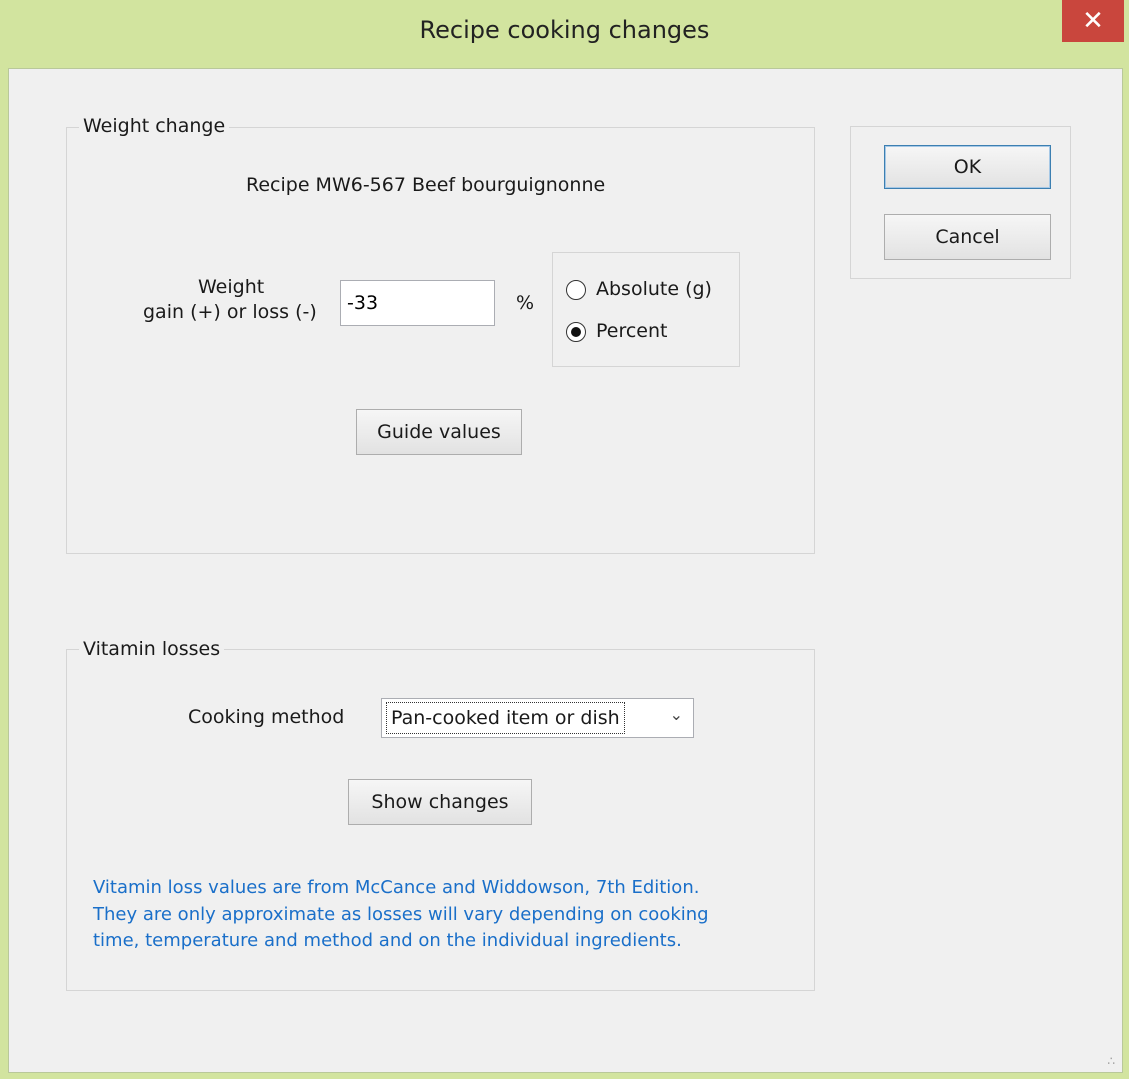 The image size is (1129, 1079). I want to click on close-button: ✕, so click(1093, 21).